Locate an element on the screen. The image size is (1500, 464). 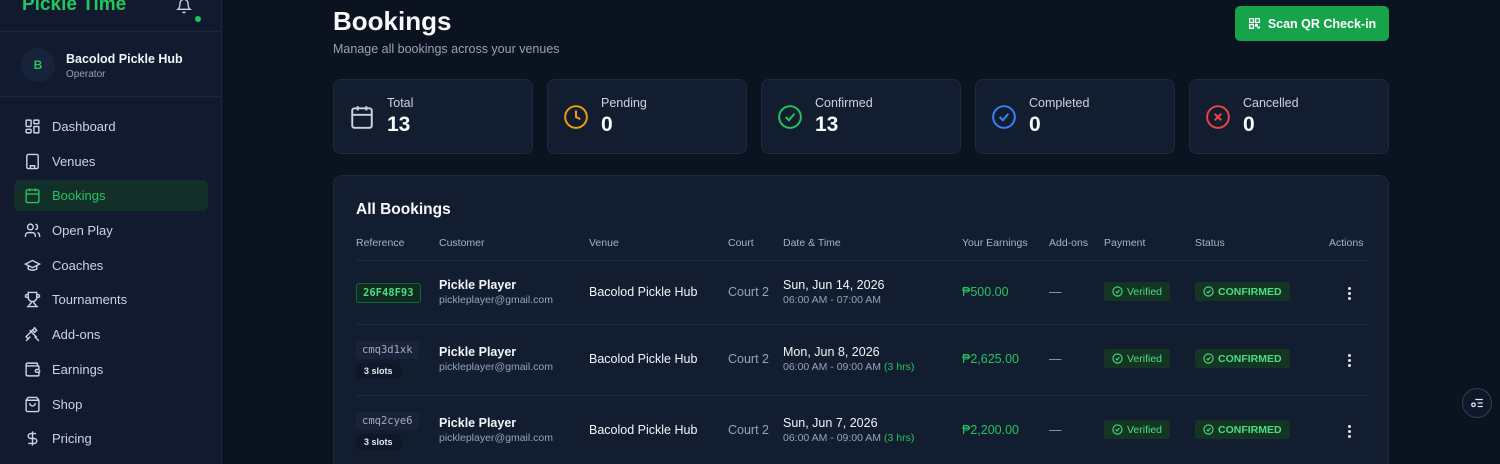
page-subtitle: Manage all bookings across your venues is located at coordinates (446, 49).